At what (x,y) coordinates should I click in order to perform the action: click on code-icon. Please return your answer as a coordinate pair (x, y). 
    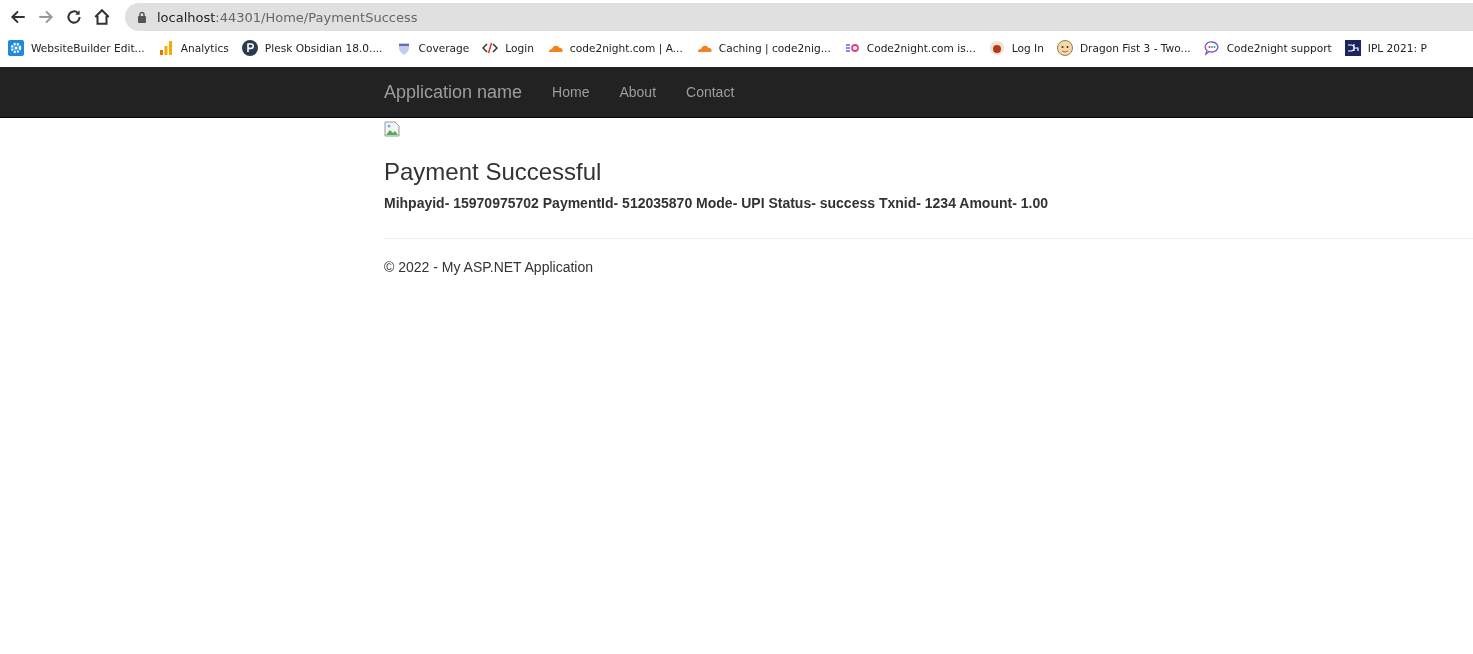
    Looking at the image, I should click on (490, 48).